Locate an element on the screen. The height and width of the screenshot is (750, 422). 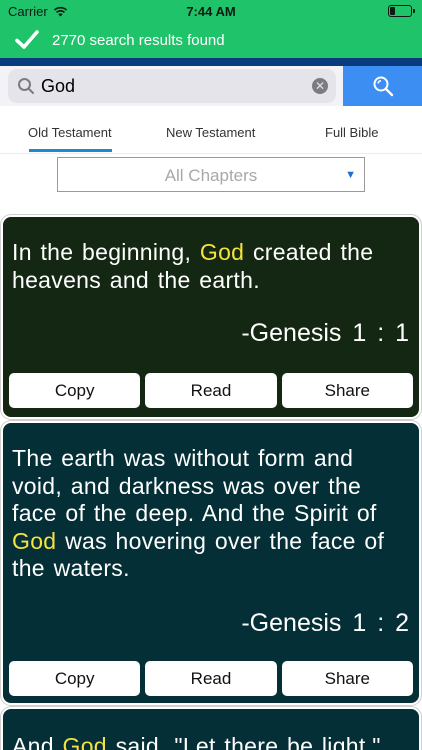
search-button is located at coordinates (382, 86).